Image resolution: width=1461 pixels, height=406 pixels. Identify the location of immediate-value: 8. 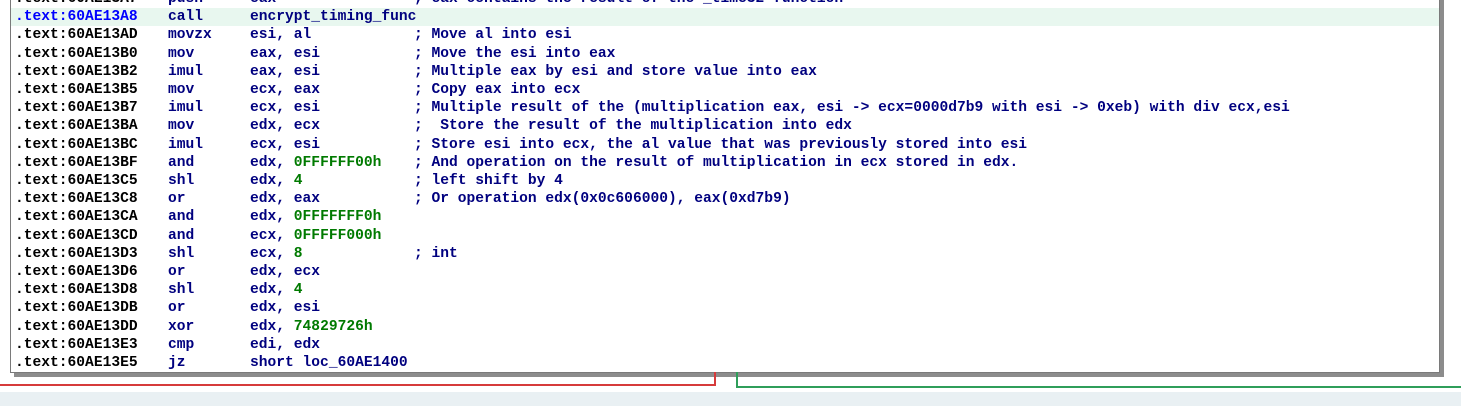
(298, 254).